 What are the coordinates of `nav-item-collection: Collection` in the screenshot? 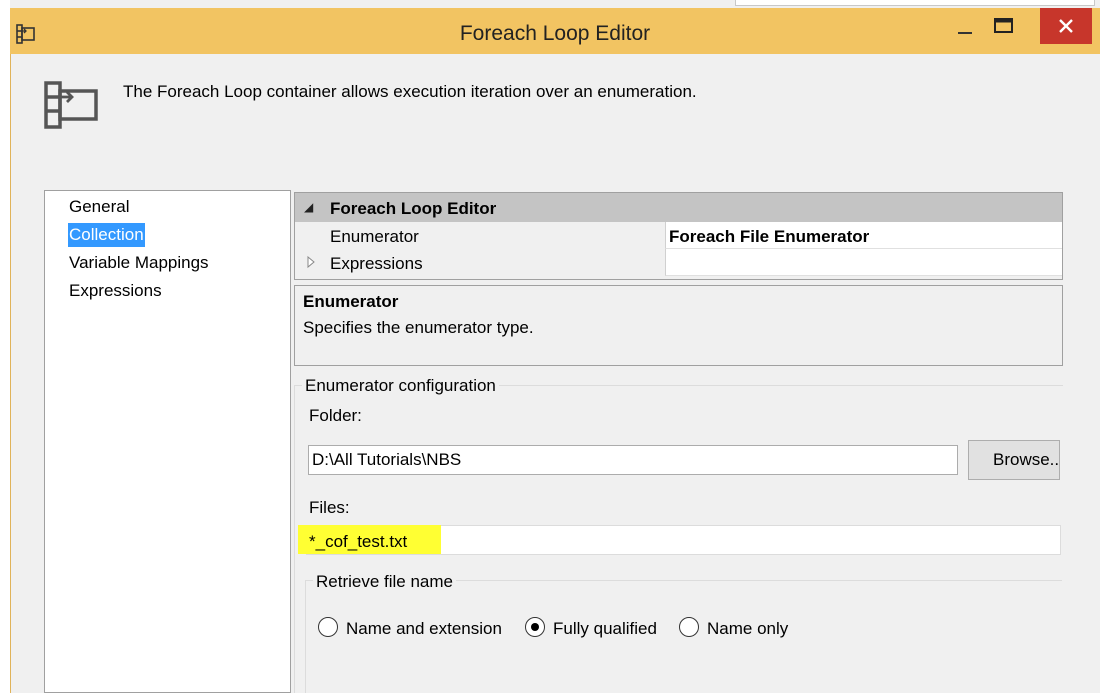 It's located at (106, 235).